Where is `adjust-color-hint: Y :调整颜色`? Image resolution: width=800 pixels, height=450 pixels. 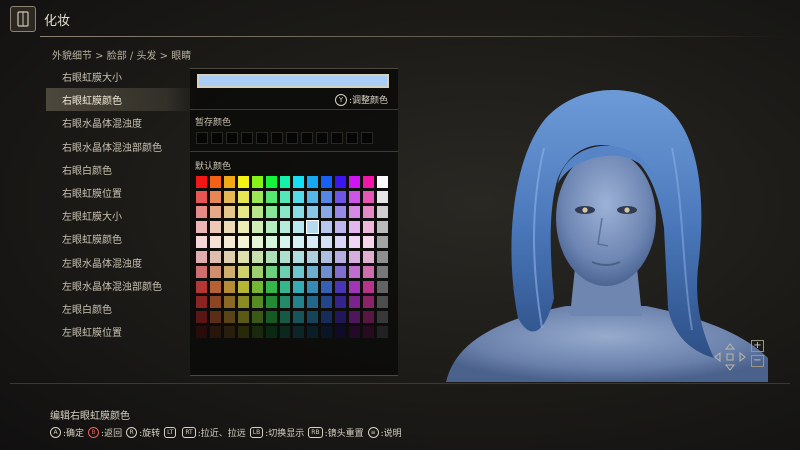
adjust-color-hint: Y :调整颜色 is located at coordinates (361, 99).